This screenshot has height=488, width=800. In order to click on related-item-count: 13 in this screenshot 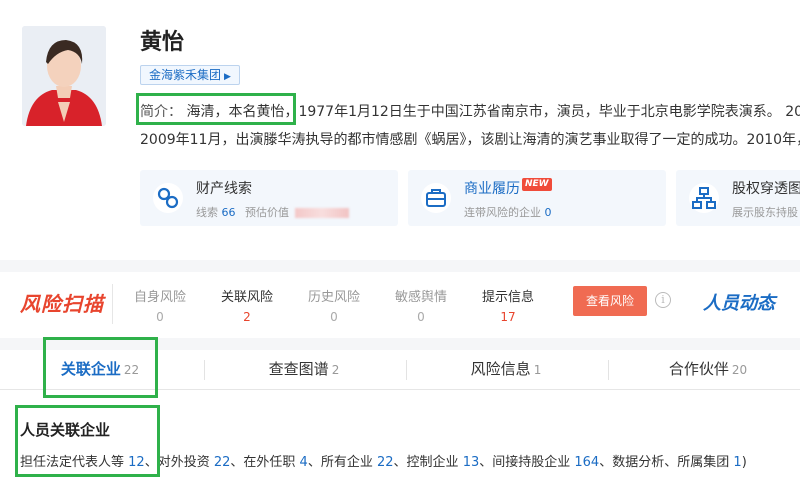, I will do `click(471, 462)`.